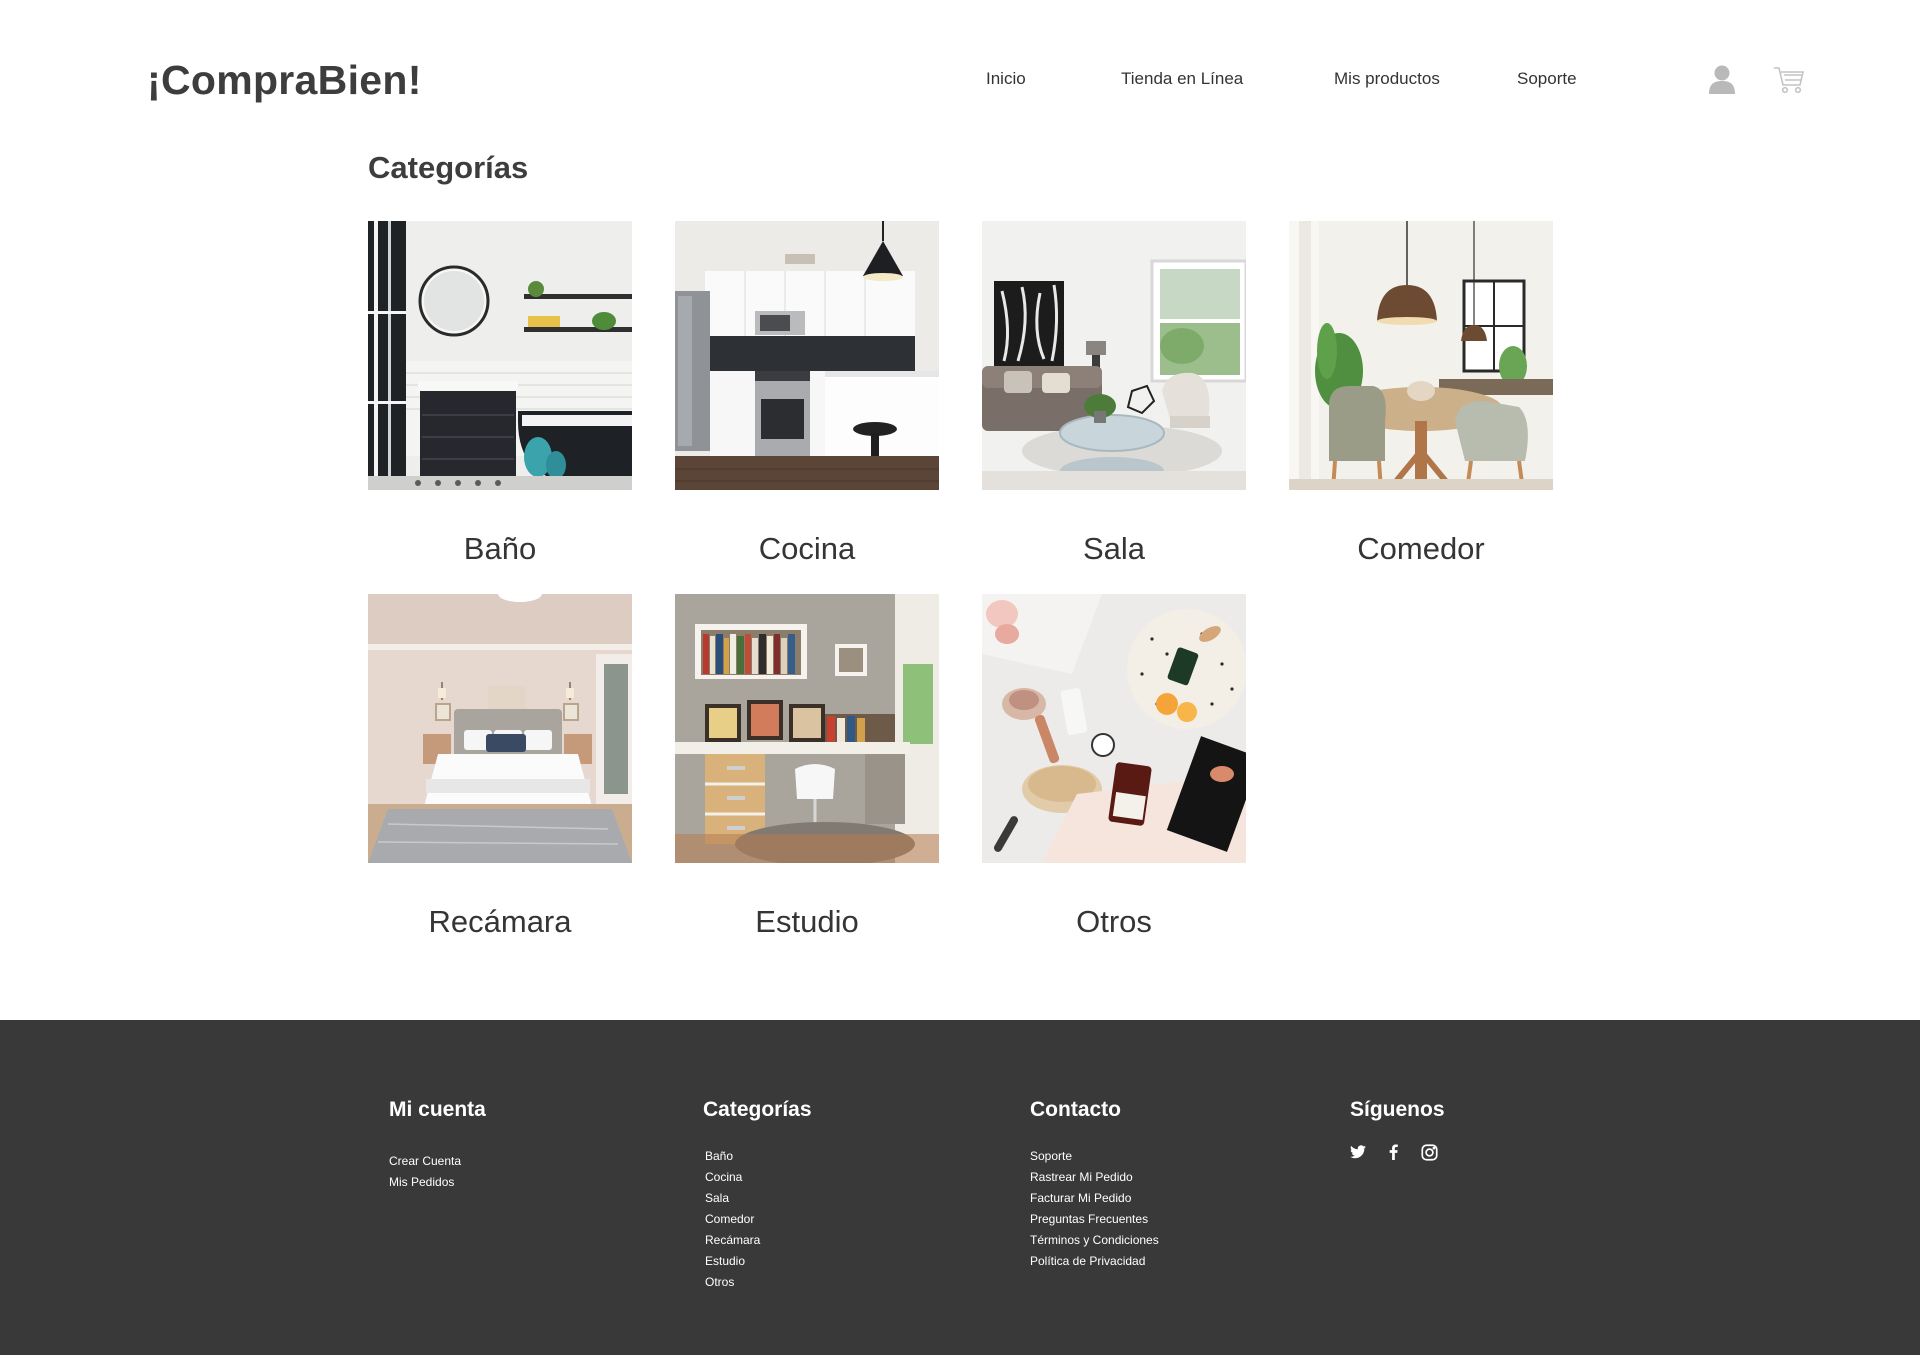 Image resolution: width=1920 pixels, height=1355 pixels. Describe the element at coordinates (732, 1156) in the screenshot. I see `footer-link-bano: Baño` at that location.